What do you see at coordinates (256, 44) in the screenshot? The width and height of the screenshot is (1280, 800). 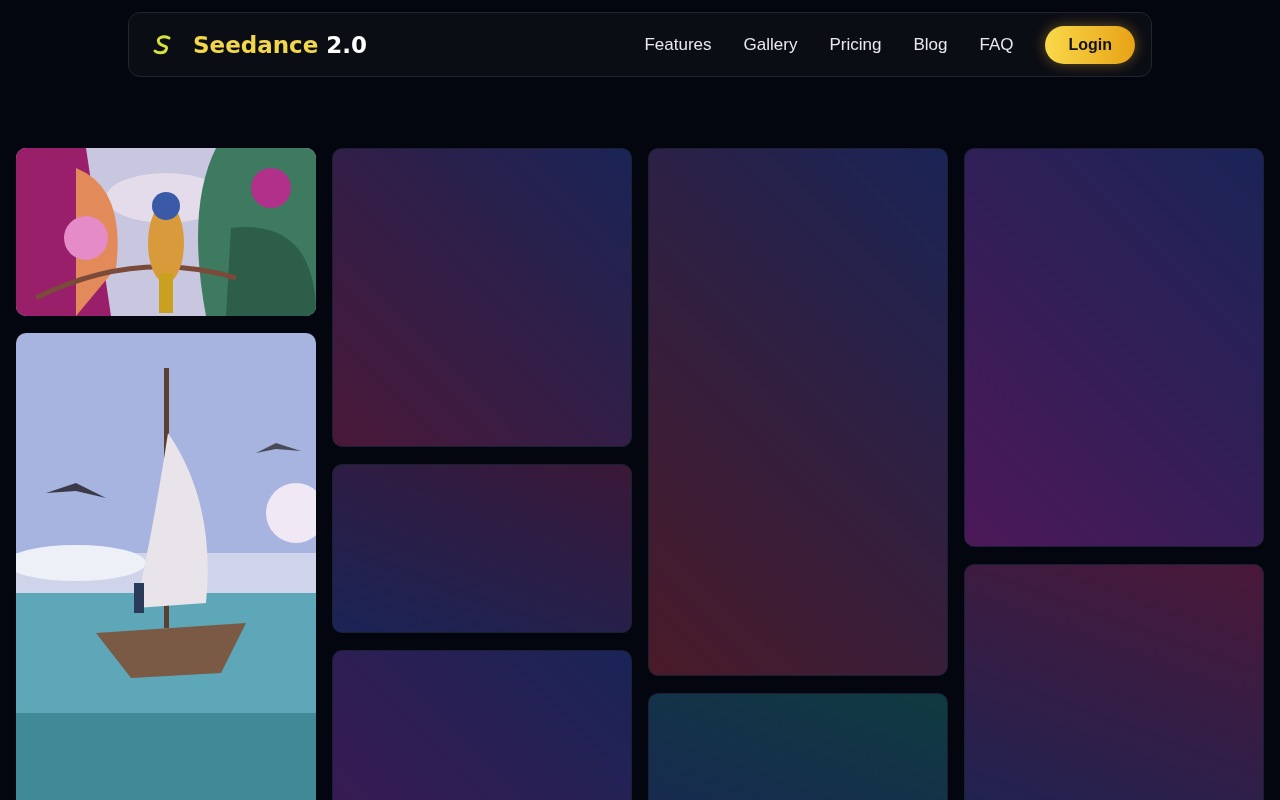 I see `brand-name: Seedance` at bounding box center [256, 44].